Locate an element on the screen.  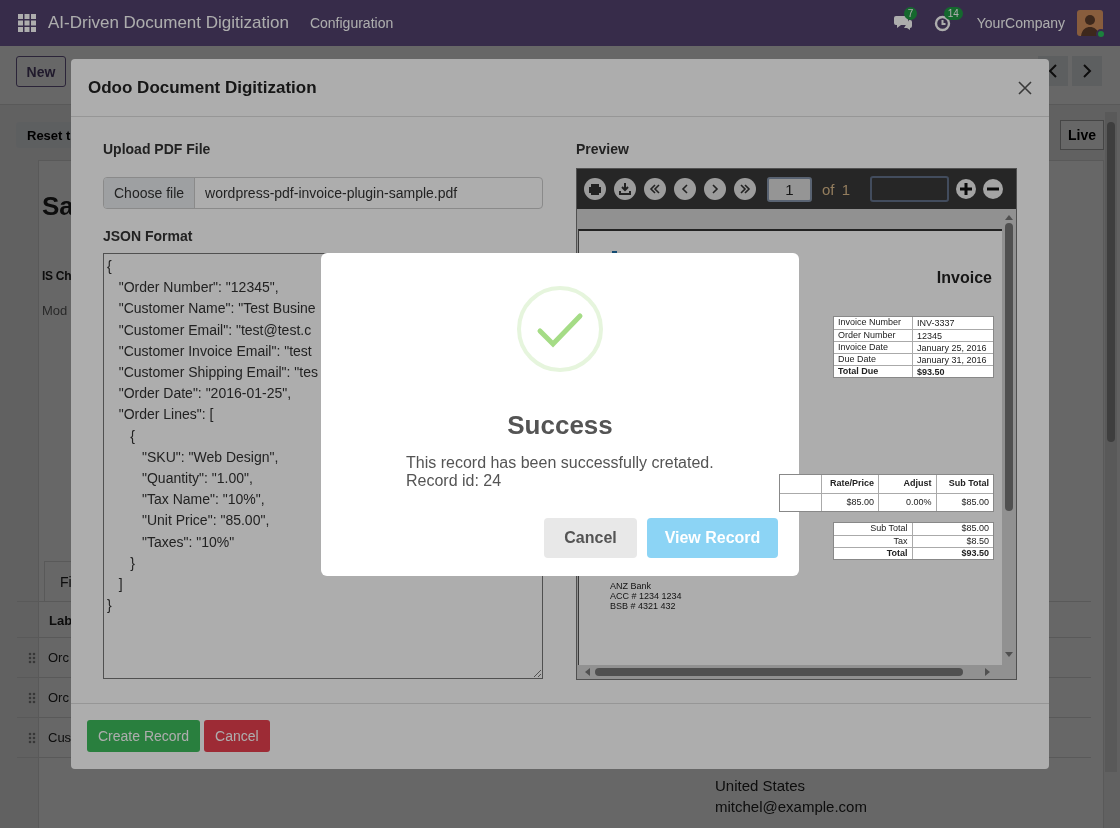
alert-message: Record id: 24 is located at coordinates (454, 481).